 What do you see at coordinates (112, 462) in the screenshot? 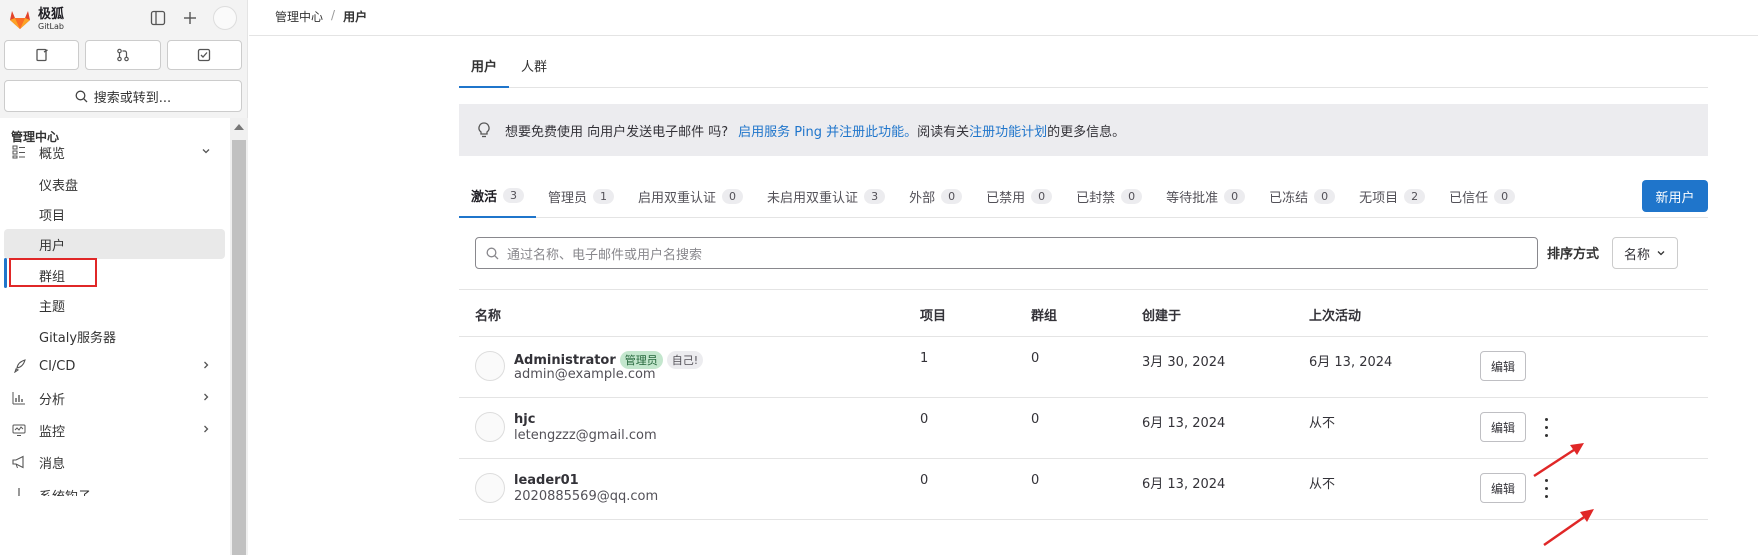
I see `sidebar-item-messages: 消息` at bounding box center [112, 462].